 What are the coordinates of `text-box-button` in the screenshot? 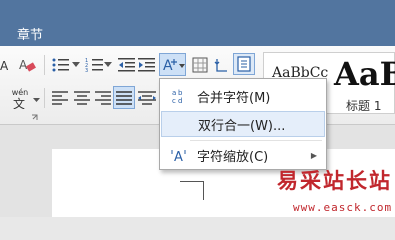 It's located at (244, 64).